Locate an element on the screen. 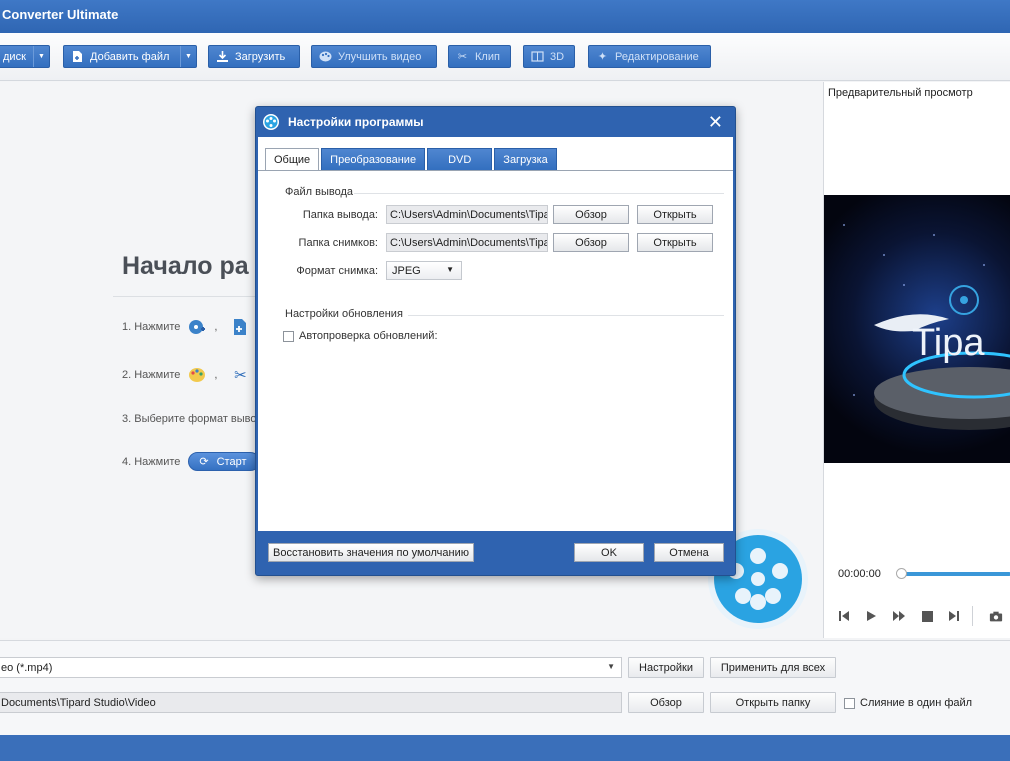 The width and height of the screenshot is (1010, 761). open-output-button: Открыть is located at coordinates (675, 214).